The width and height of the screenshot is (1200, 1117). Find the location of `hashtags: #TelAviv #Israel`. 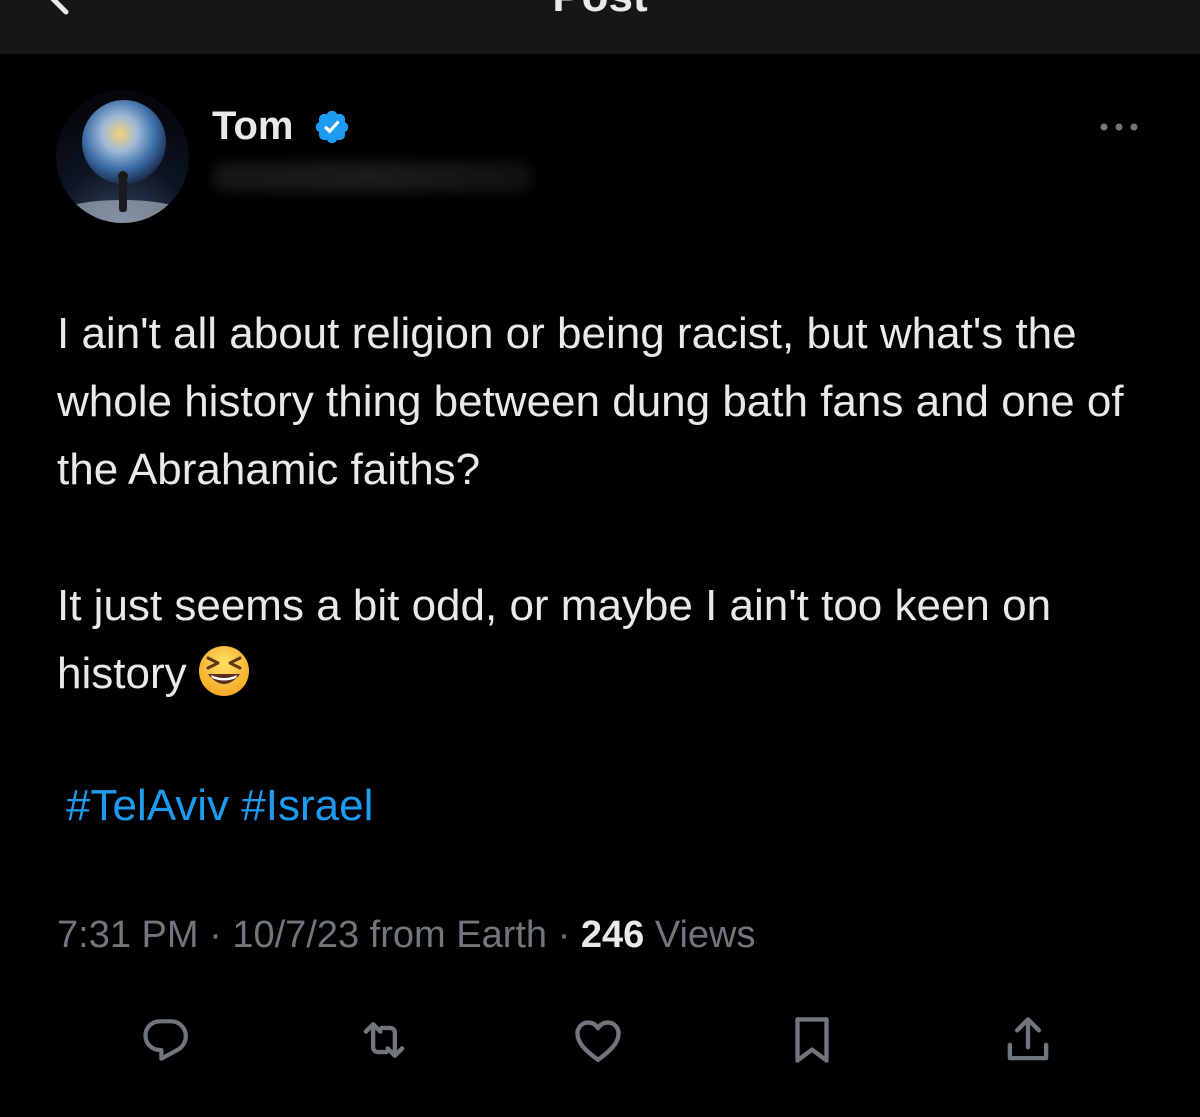

hashtags: #TelAviv #Israel is located at coordinates (219, 806).